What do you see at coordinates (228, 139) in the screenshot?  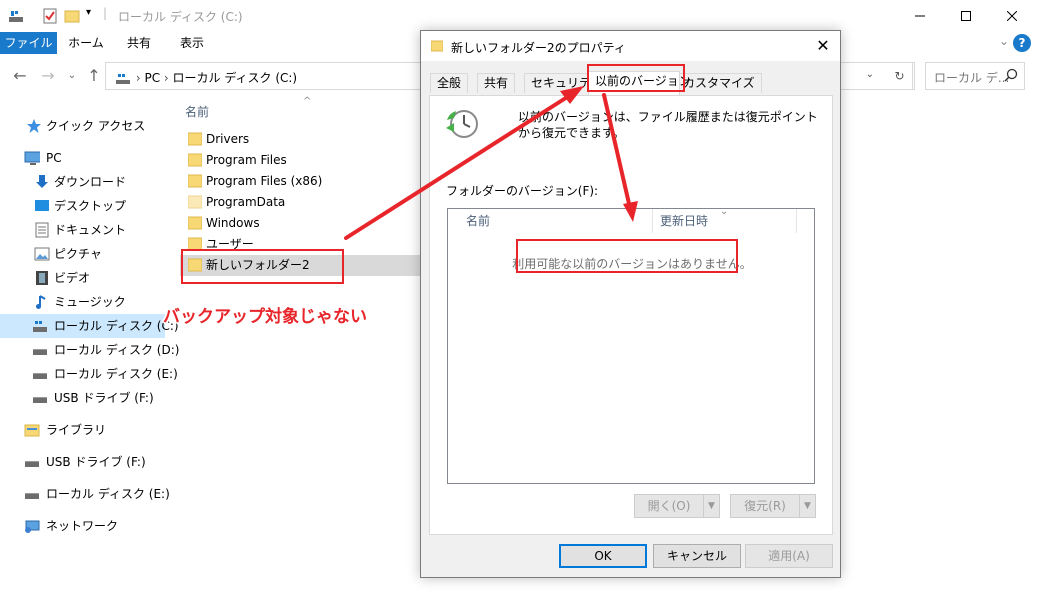 I see `file-name: Drivers` at bounding box center [228, 139].